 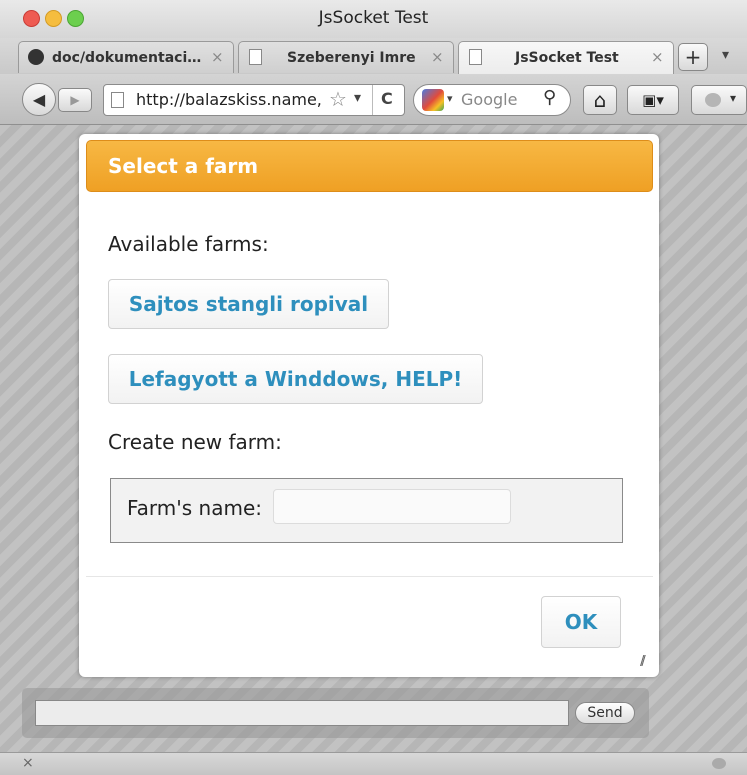 I want to click on window-titlebar: JsSocket Test, so click(x=373, y=19).